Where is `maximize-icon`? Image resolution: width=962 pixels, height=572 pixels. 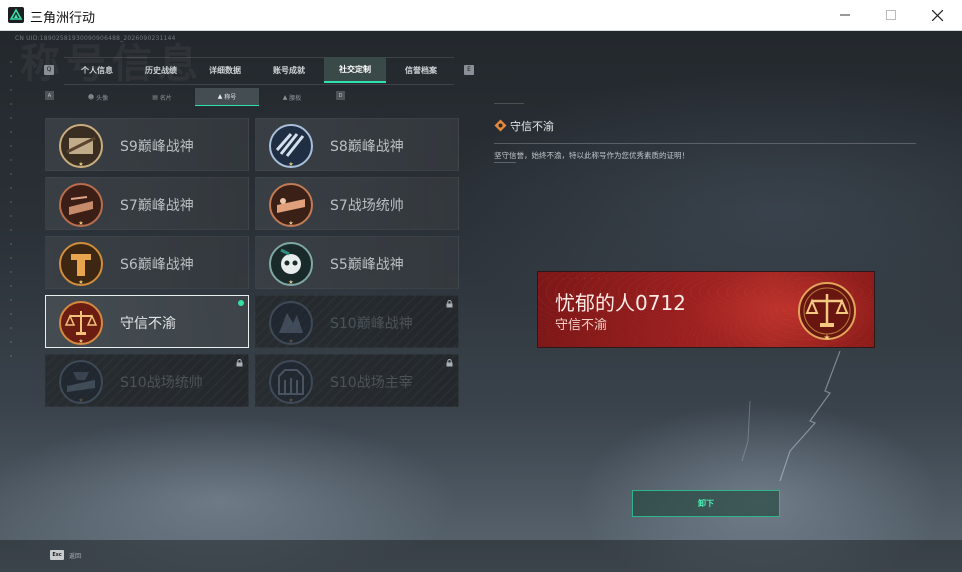 maximize-icon is located at coordinates (891, 15).